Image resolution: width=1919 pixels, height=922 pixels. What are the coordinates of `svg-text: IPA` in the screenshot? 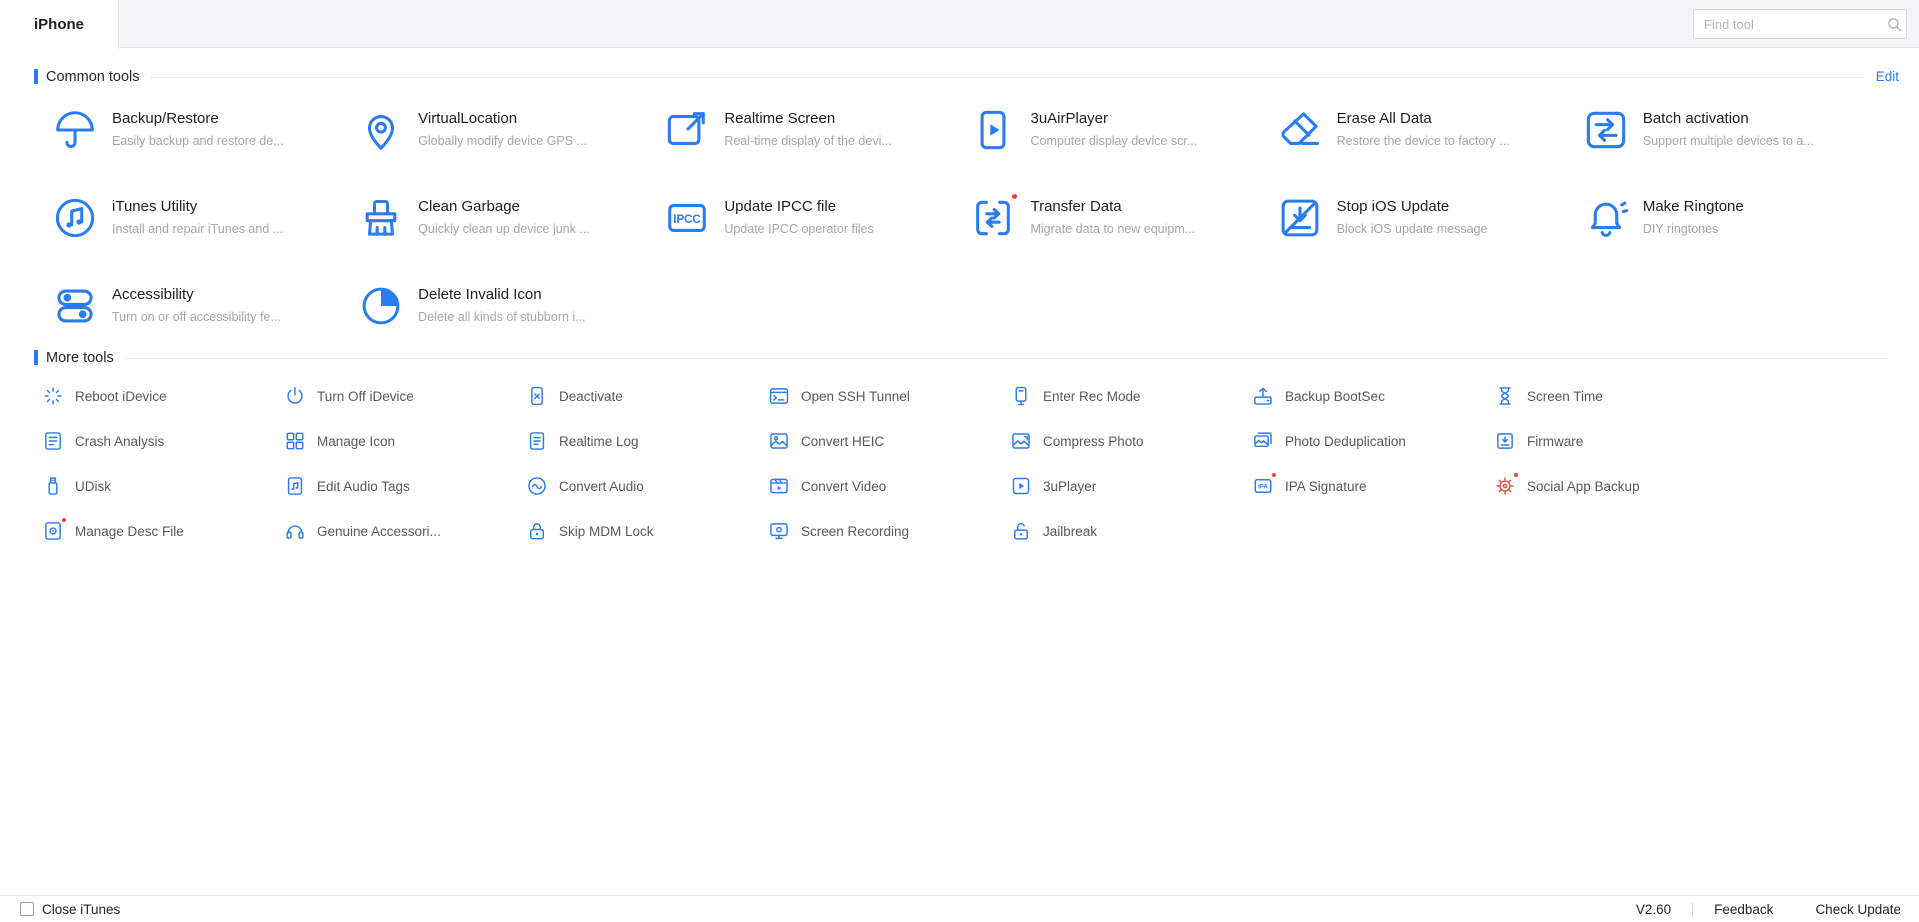 It's located at (1263, 488).